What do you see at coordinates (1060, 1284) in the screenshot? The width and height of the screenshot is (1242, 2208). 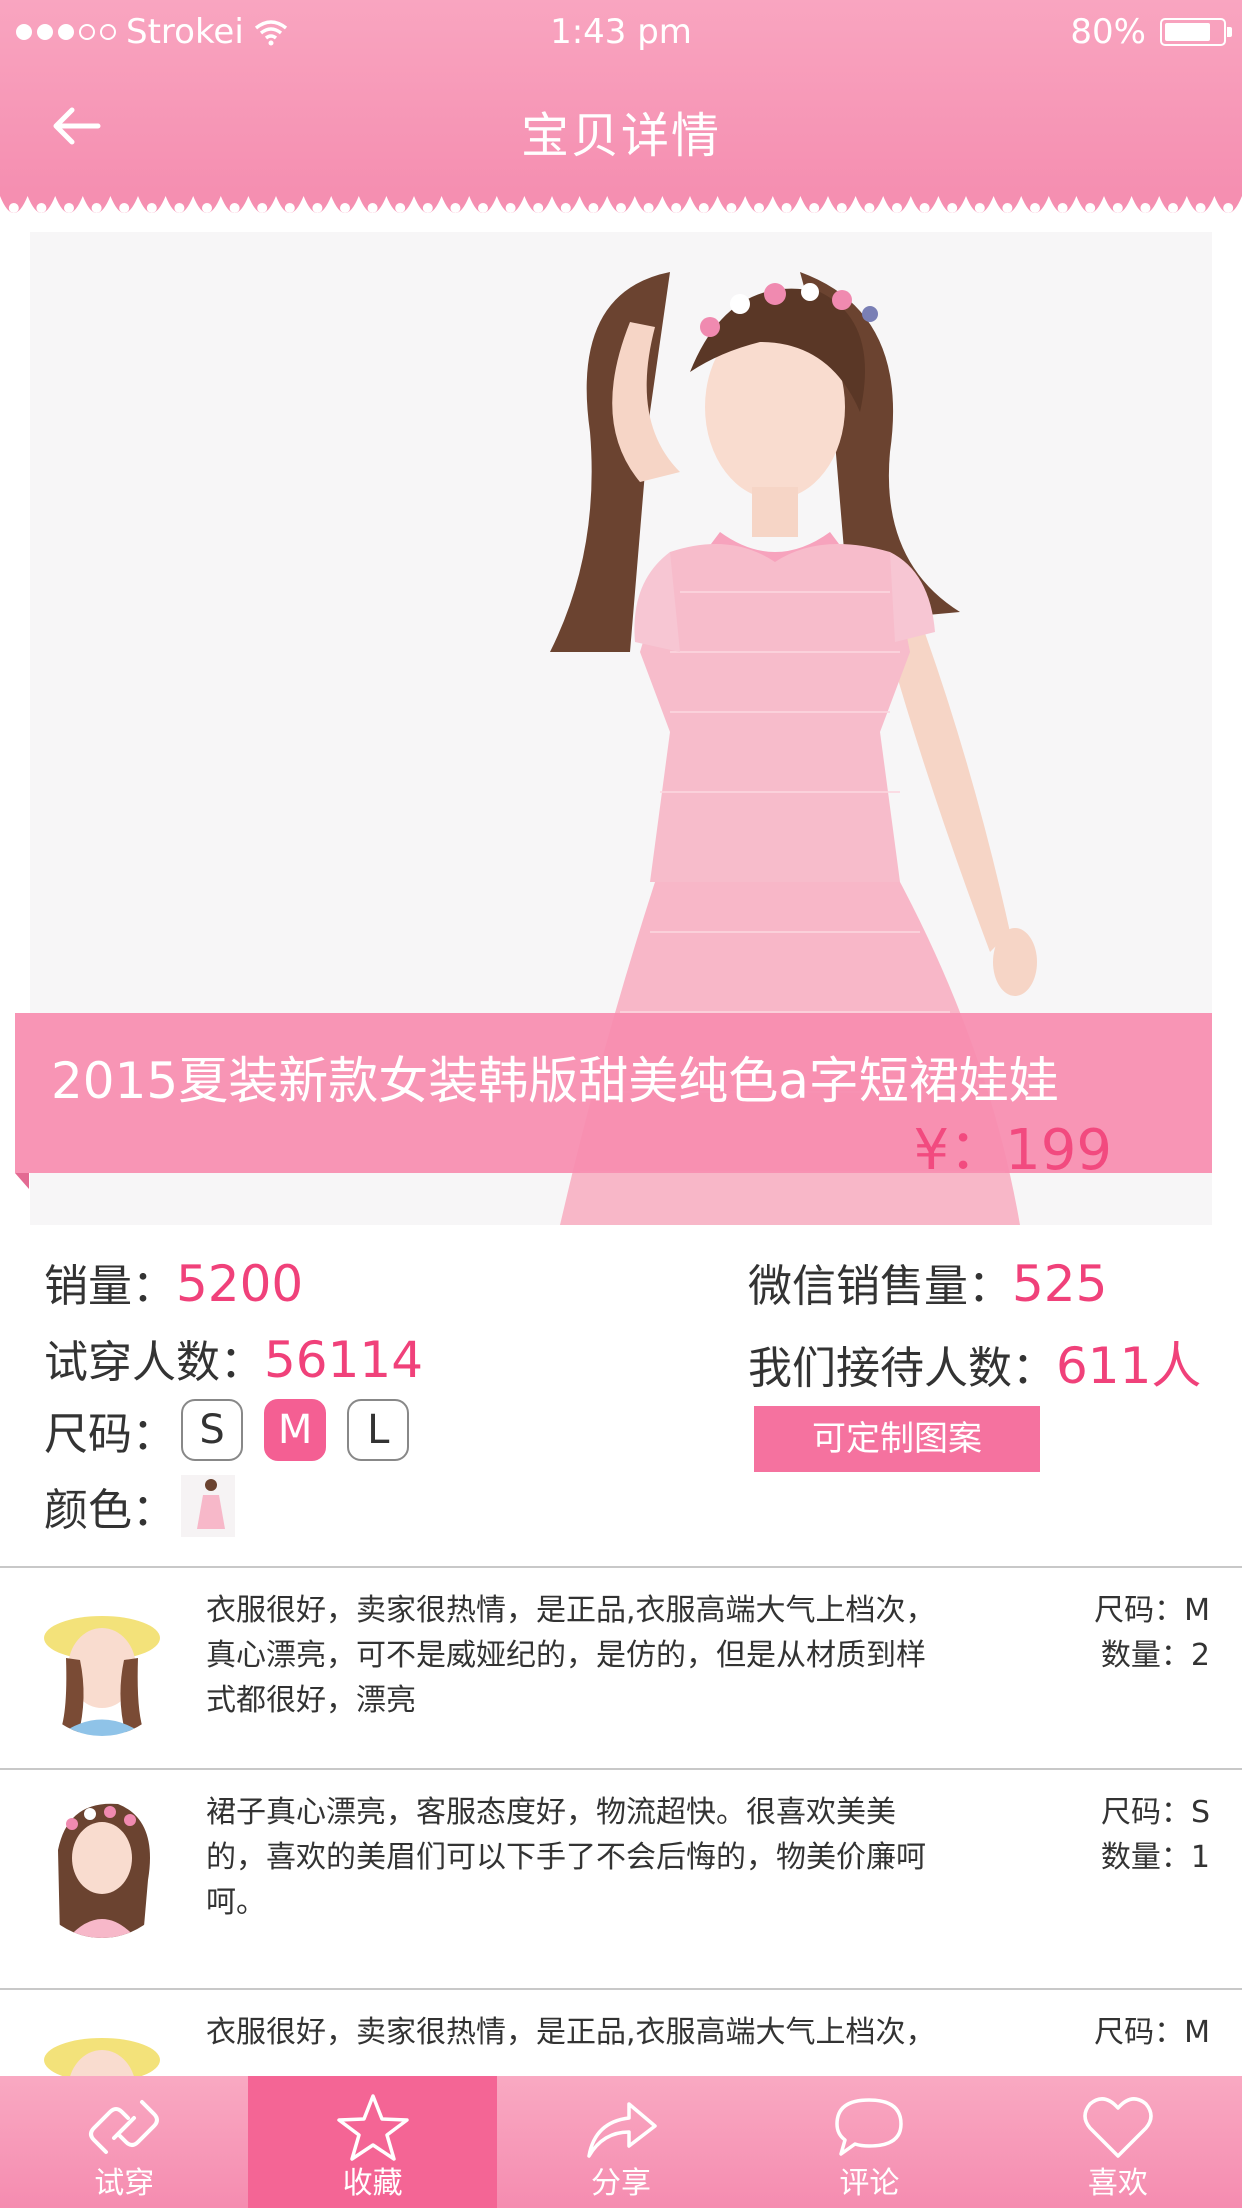 I see `wechat-sales-value: 525` at bounding box center [1060, 1284].